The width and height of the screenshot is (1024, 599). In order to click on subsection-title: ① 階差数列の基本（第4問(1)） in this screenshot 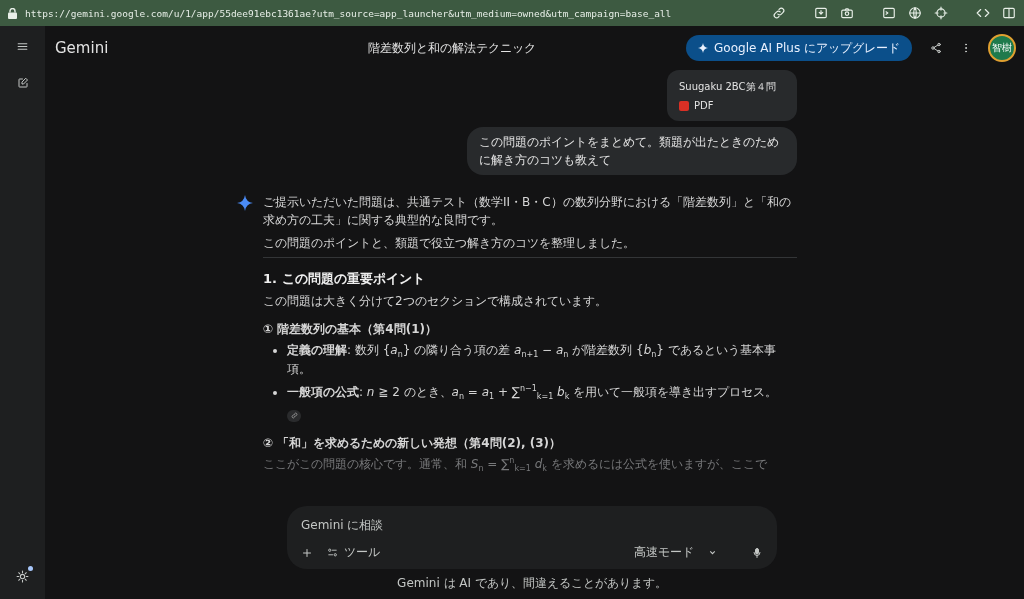, I will do `click(350, 329)`.